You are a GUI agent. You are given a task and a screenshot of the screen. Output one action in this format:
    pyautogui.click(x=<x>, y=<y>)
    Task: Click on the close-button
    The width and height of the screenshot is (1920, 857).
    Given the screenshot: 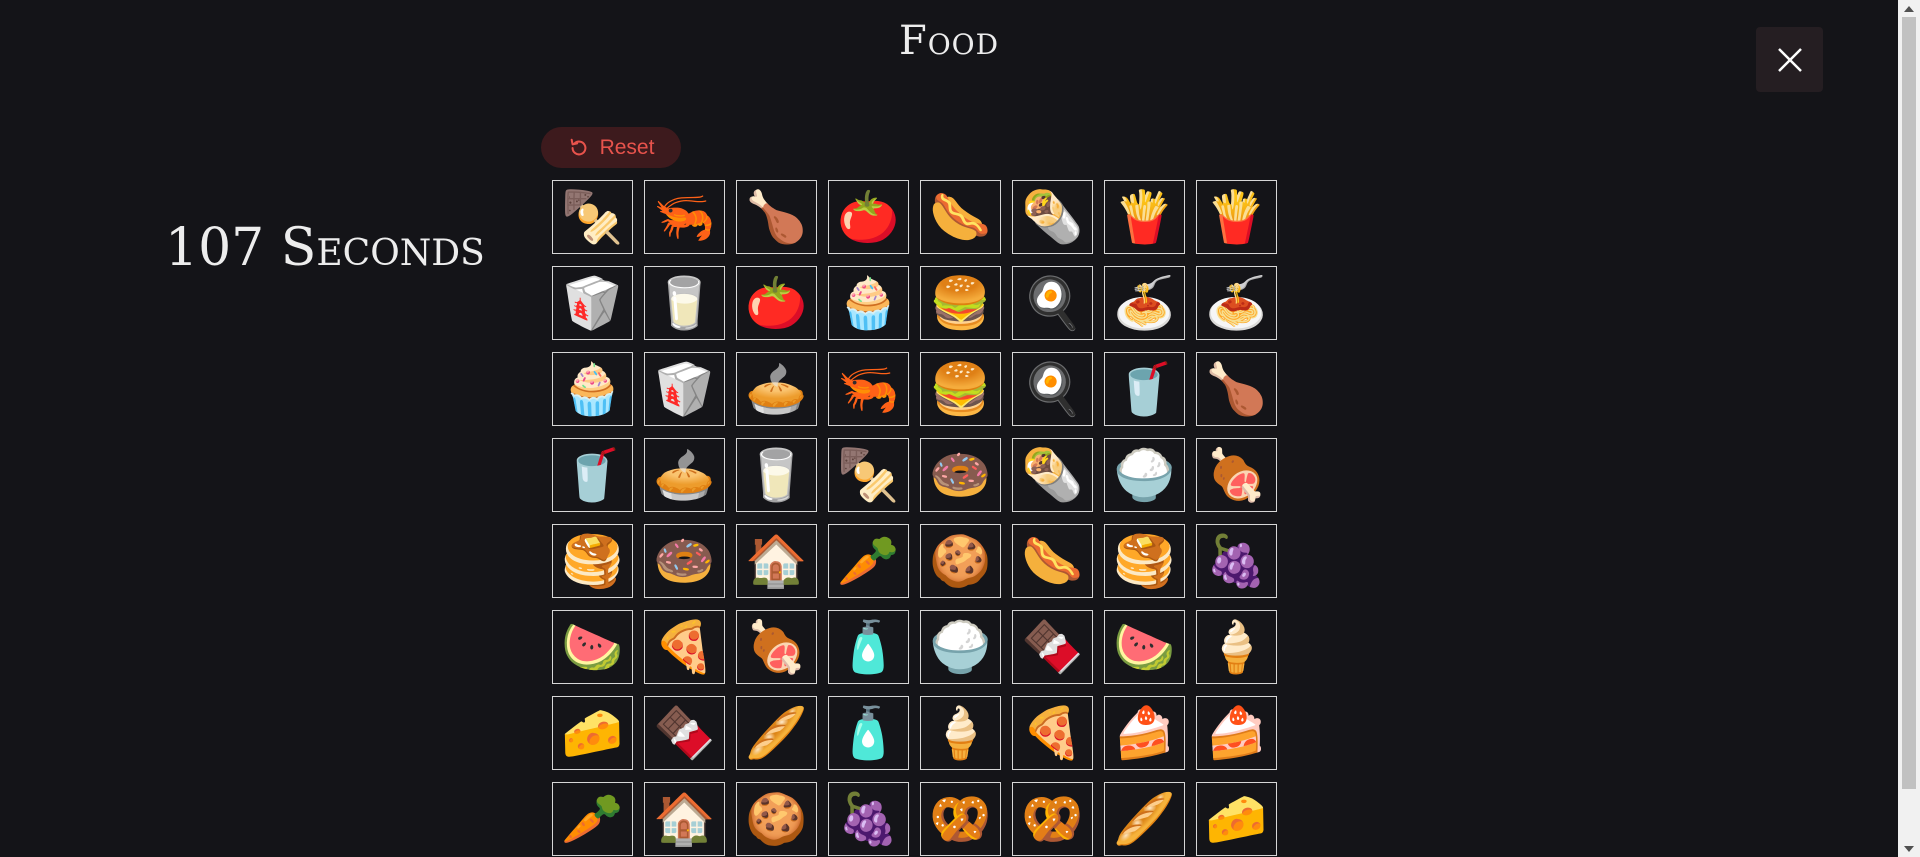 What is the action you would take?
    pyautogui.click(x=1789, y=59)
    